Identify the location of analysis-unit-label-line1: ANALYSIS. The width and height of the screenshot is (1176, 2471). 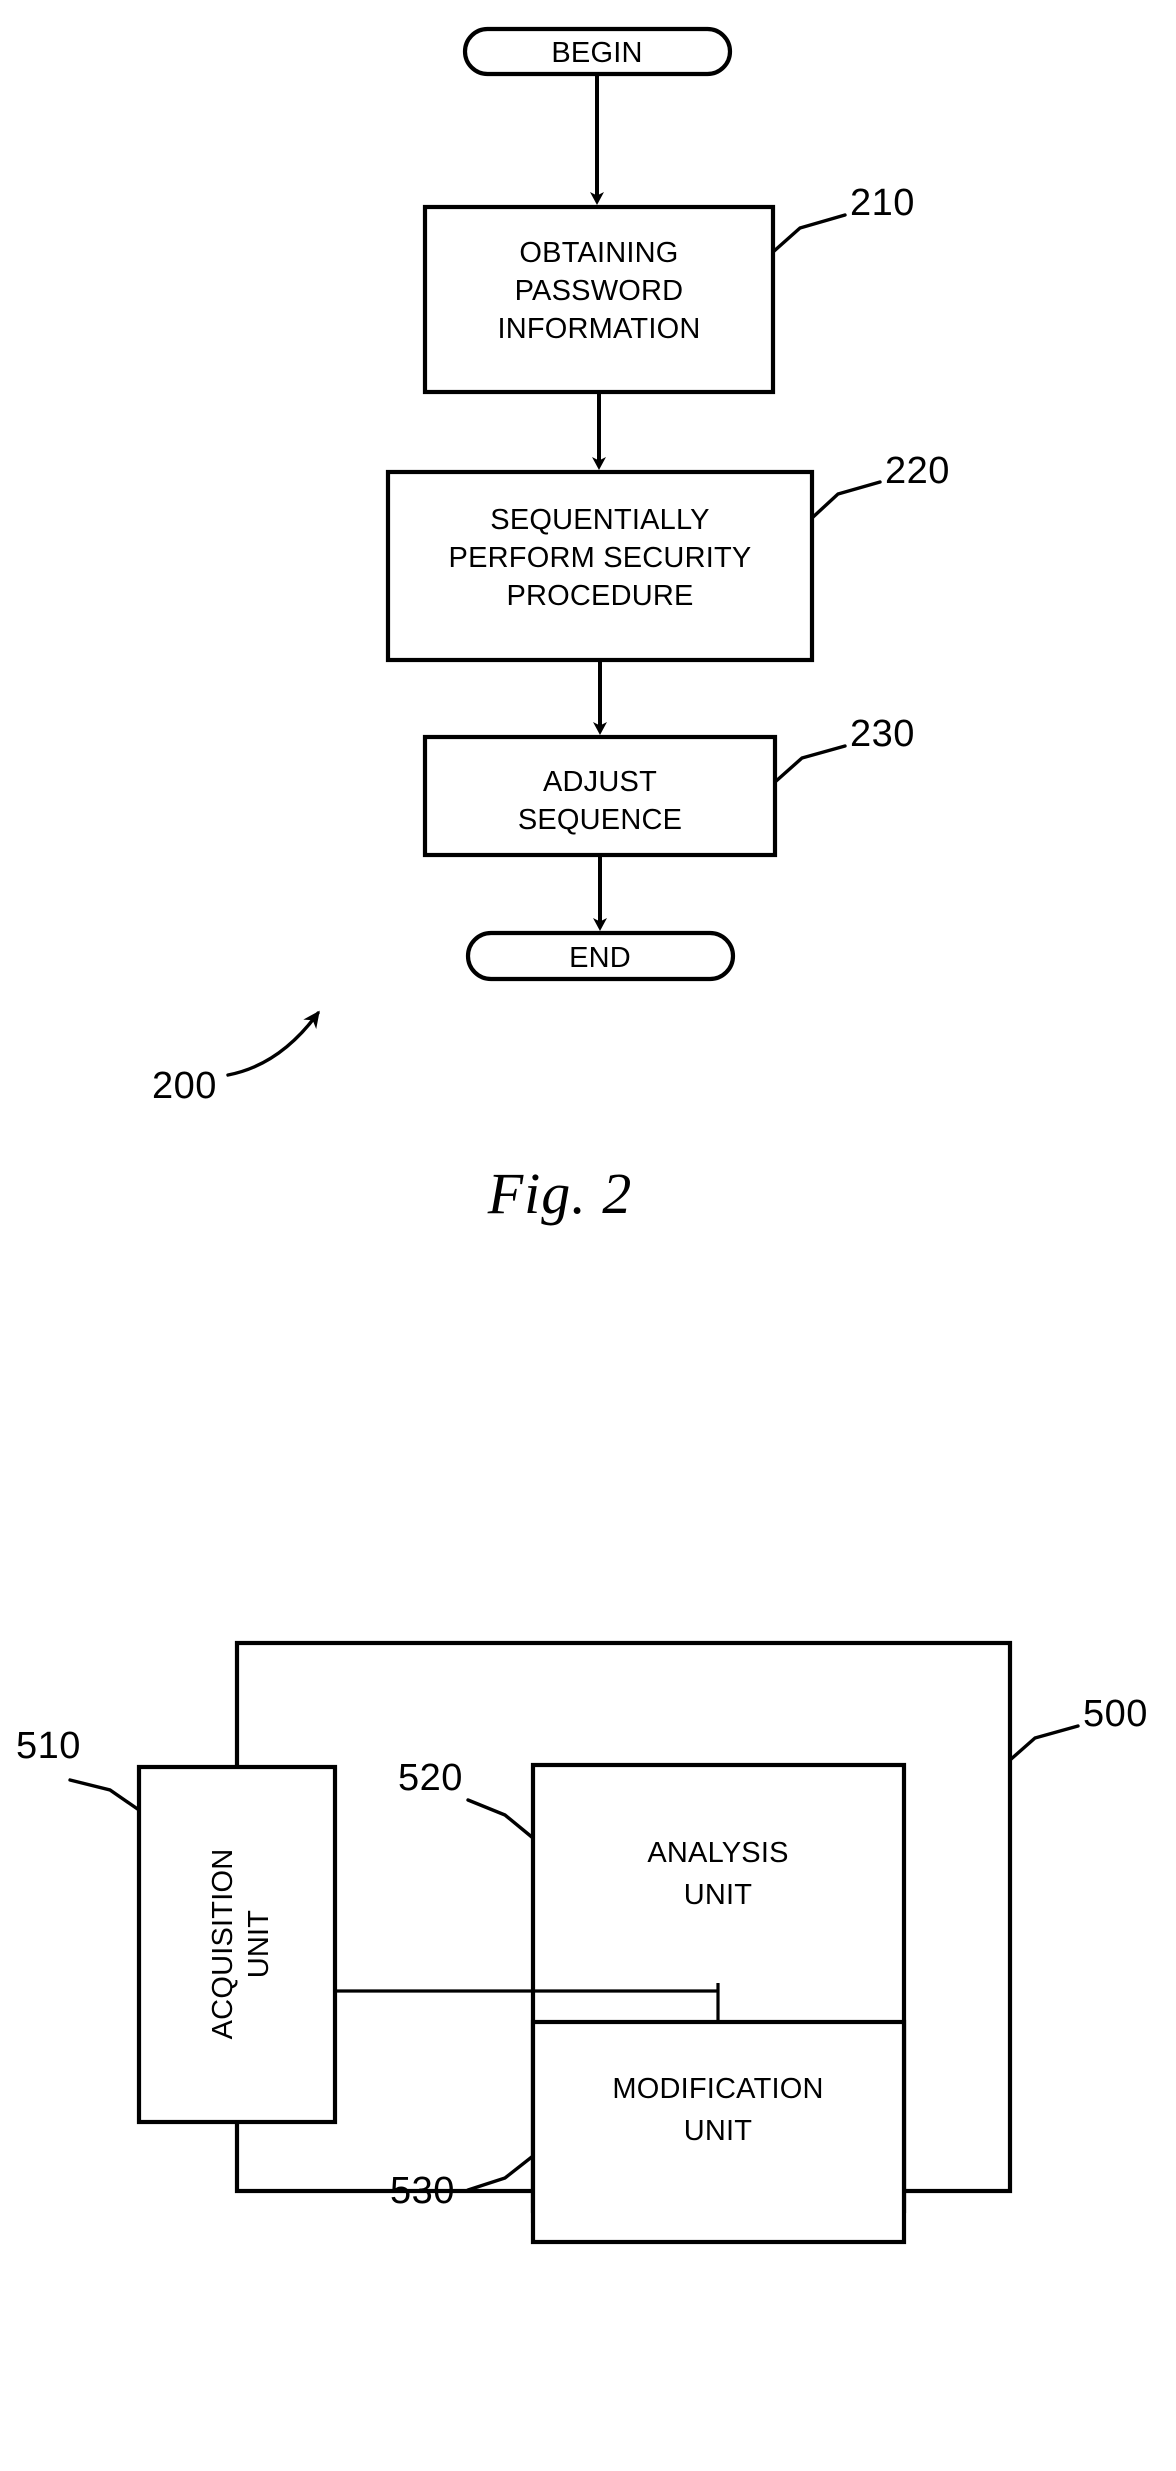
(717, 1853).